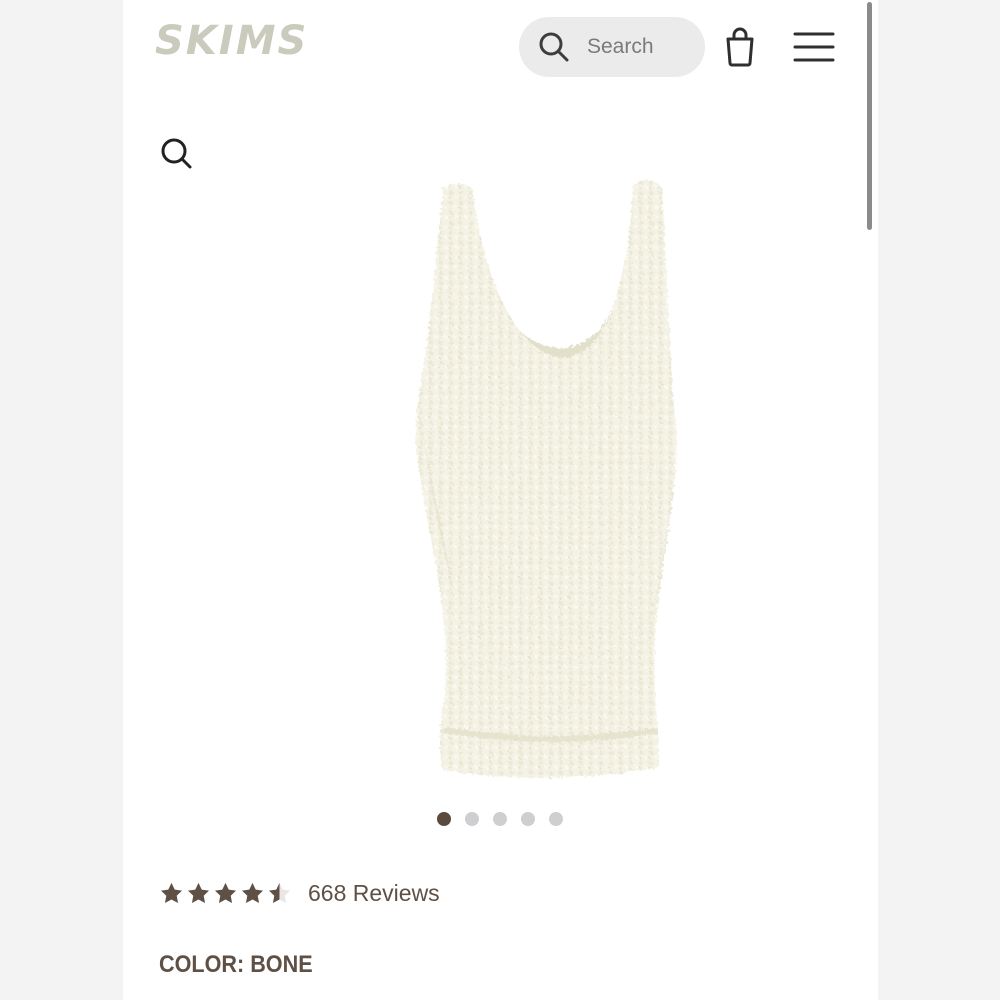 This screenshot has width=1000, height=1000. What do you see at coordinates (61, 500) in the screenshot?
I see `left-background` at bounding box center [61, 500].